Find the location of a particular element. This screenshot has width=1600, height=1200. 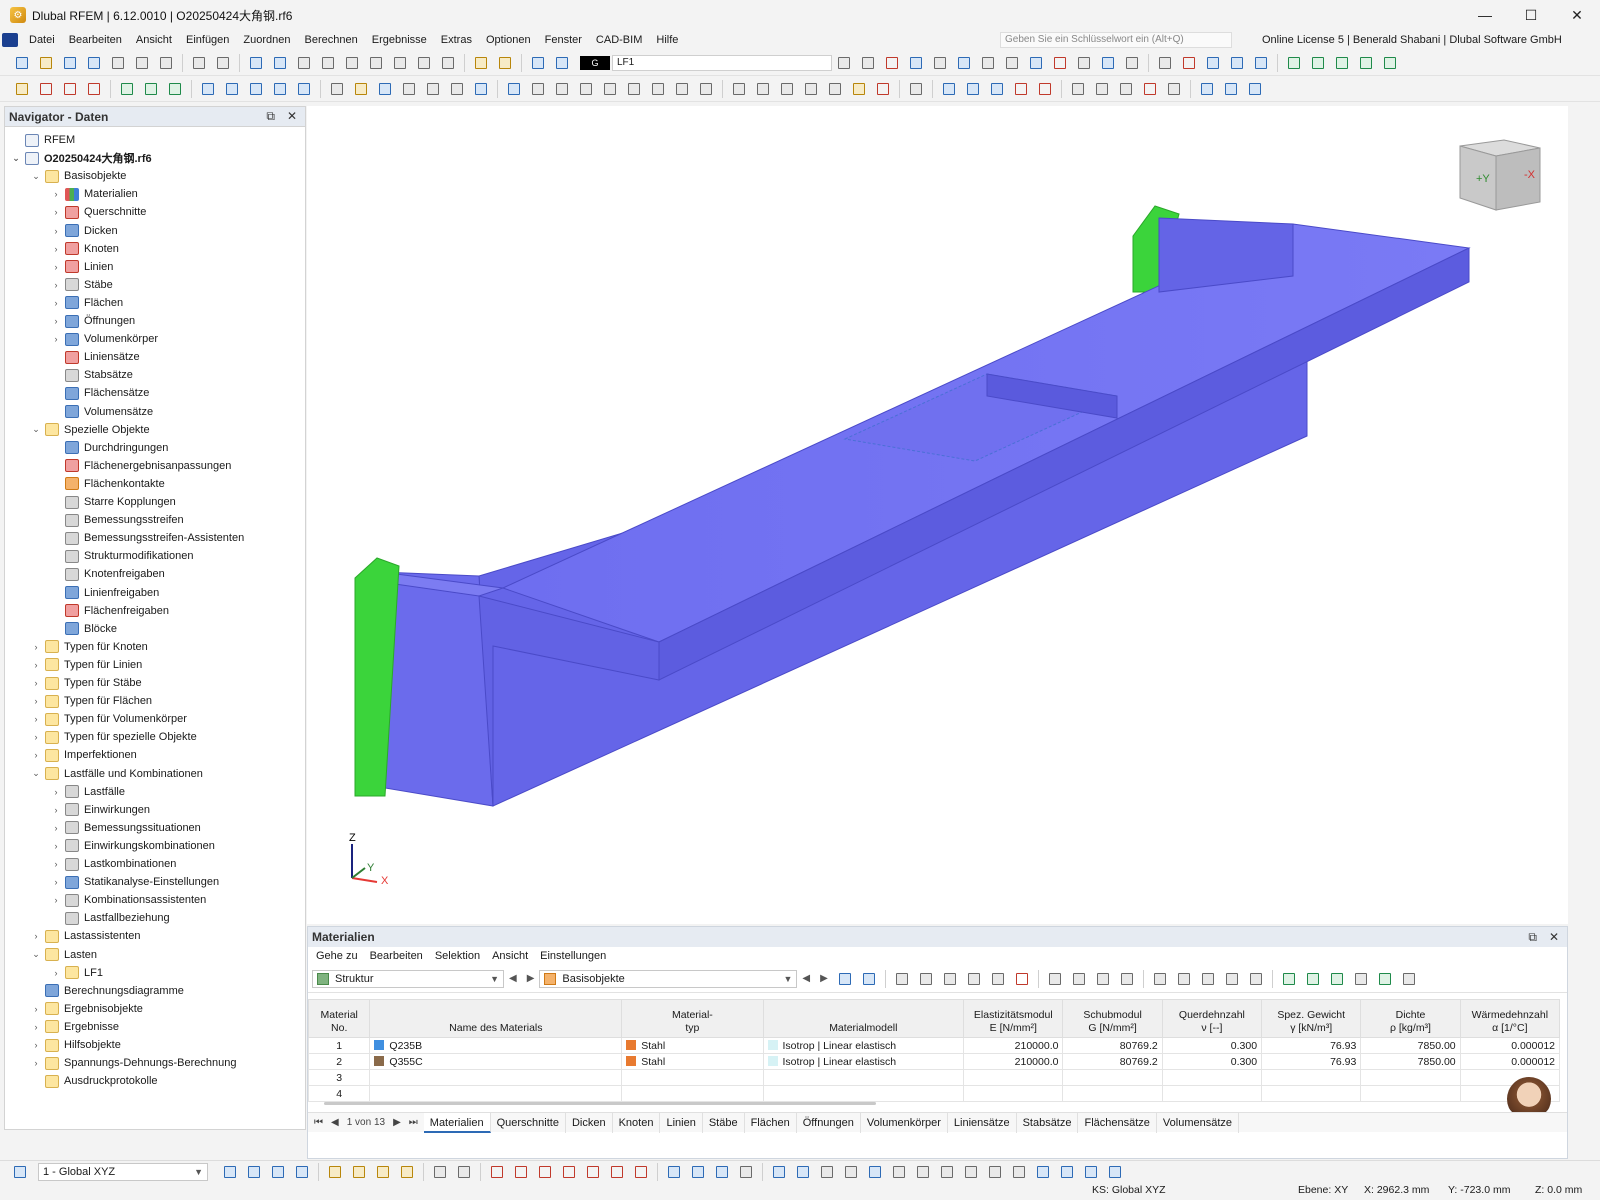

table-row: 4 is located at coordinates (934, 1093).